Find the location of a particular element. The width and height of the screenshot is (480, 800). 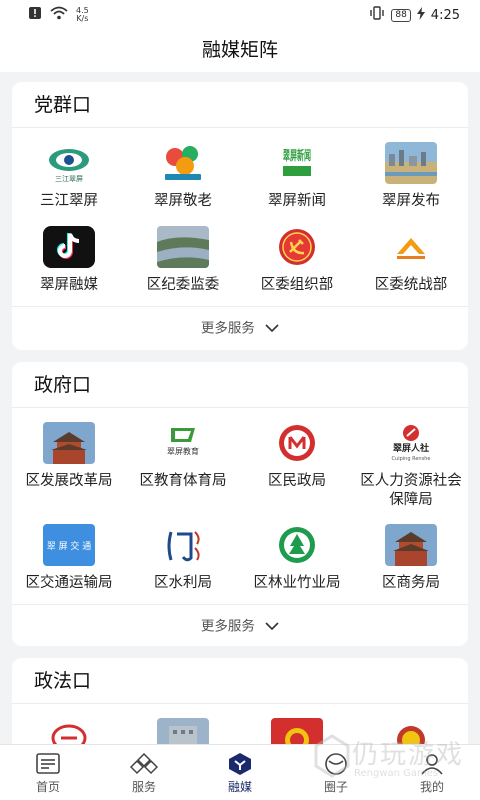

tab-media: 融媒 is located at coordinates (240, 772).